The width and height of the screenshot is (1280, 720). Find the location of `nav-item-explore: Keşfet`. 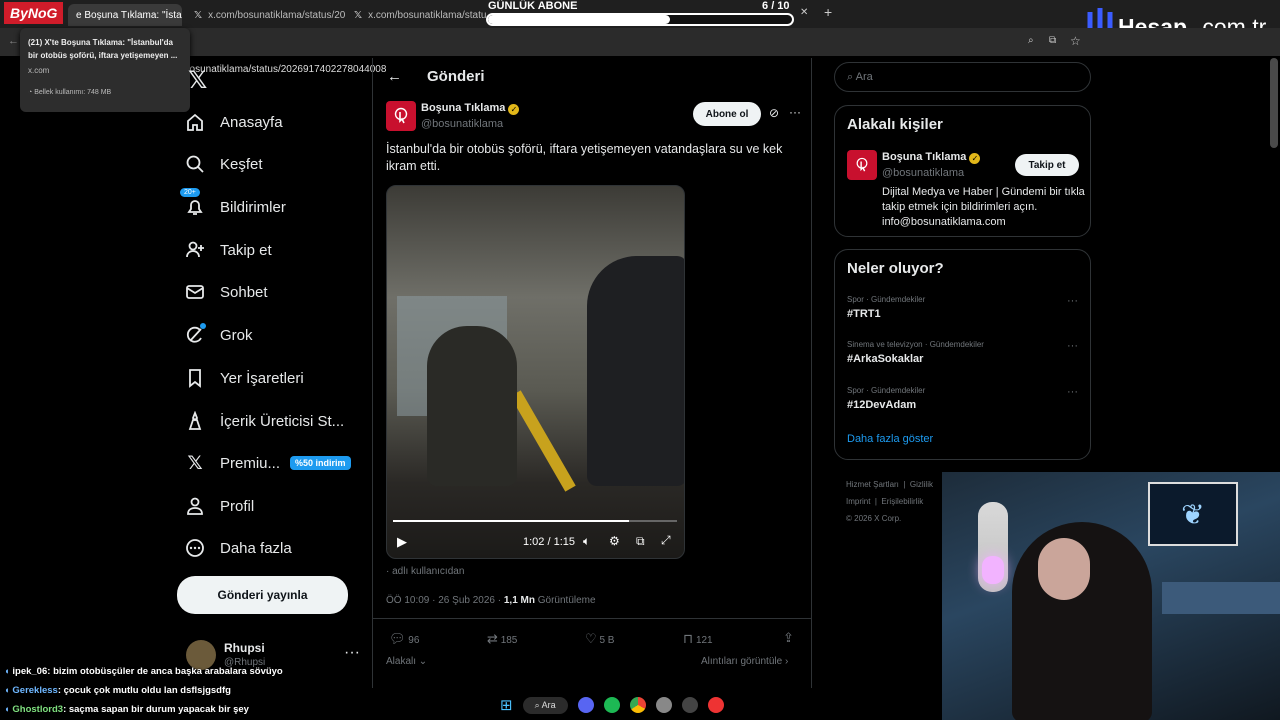

nav-item-explore: Keşfet is located at coordinates (223, 164).